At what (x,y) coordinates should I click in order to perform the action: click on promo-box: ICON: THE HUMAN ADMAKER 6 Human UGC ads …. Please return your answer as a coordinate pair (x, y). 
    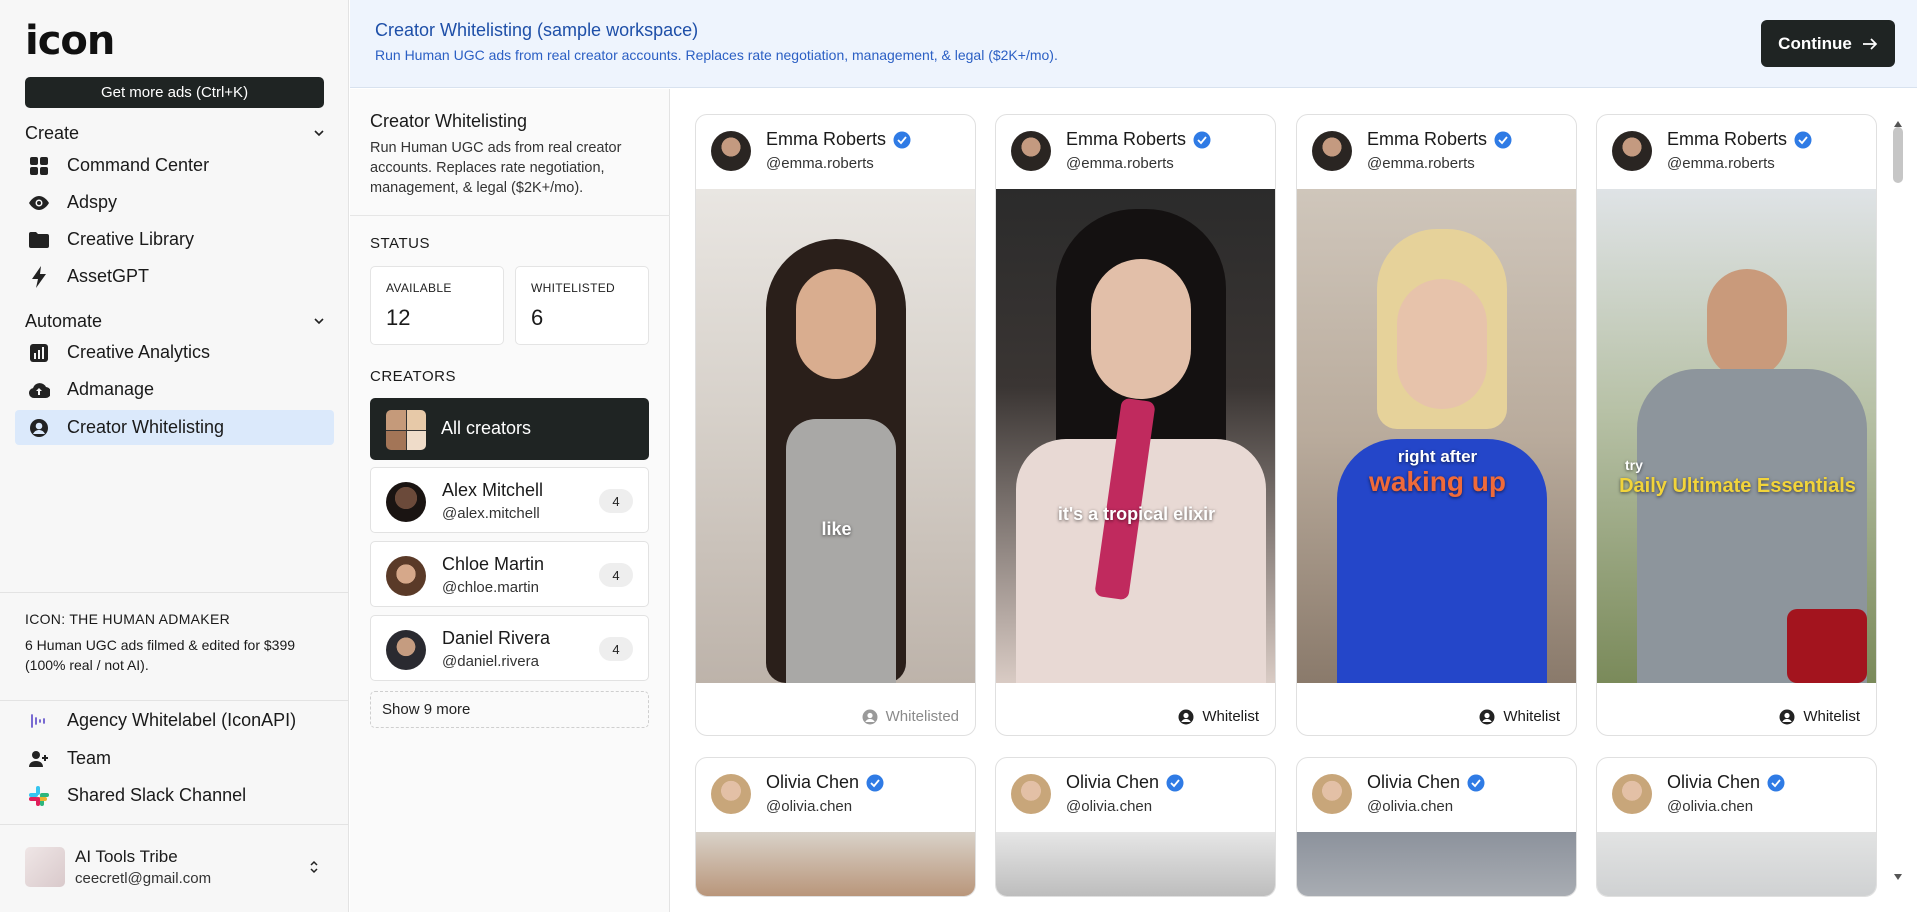
    Looking at the image, I should click on (174, 642).